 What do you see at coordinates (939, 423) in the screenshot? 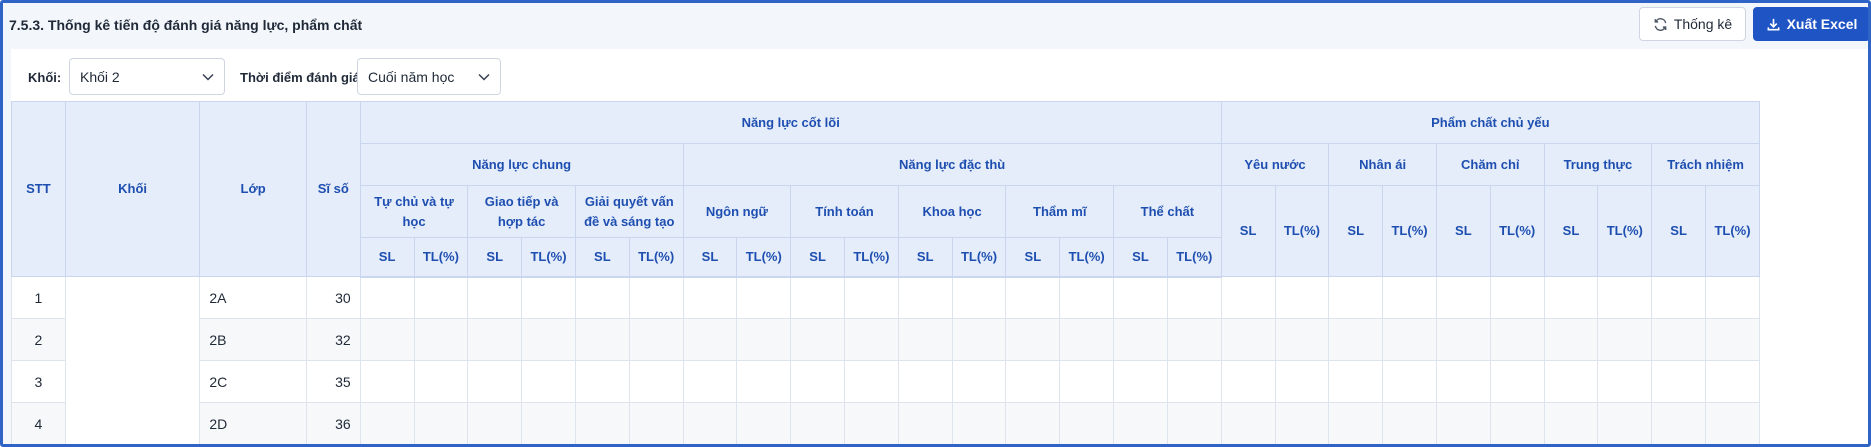
I see `table-row: 4 2D 36` at bounding box center [939, 423].